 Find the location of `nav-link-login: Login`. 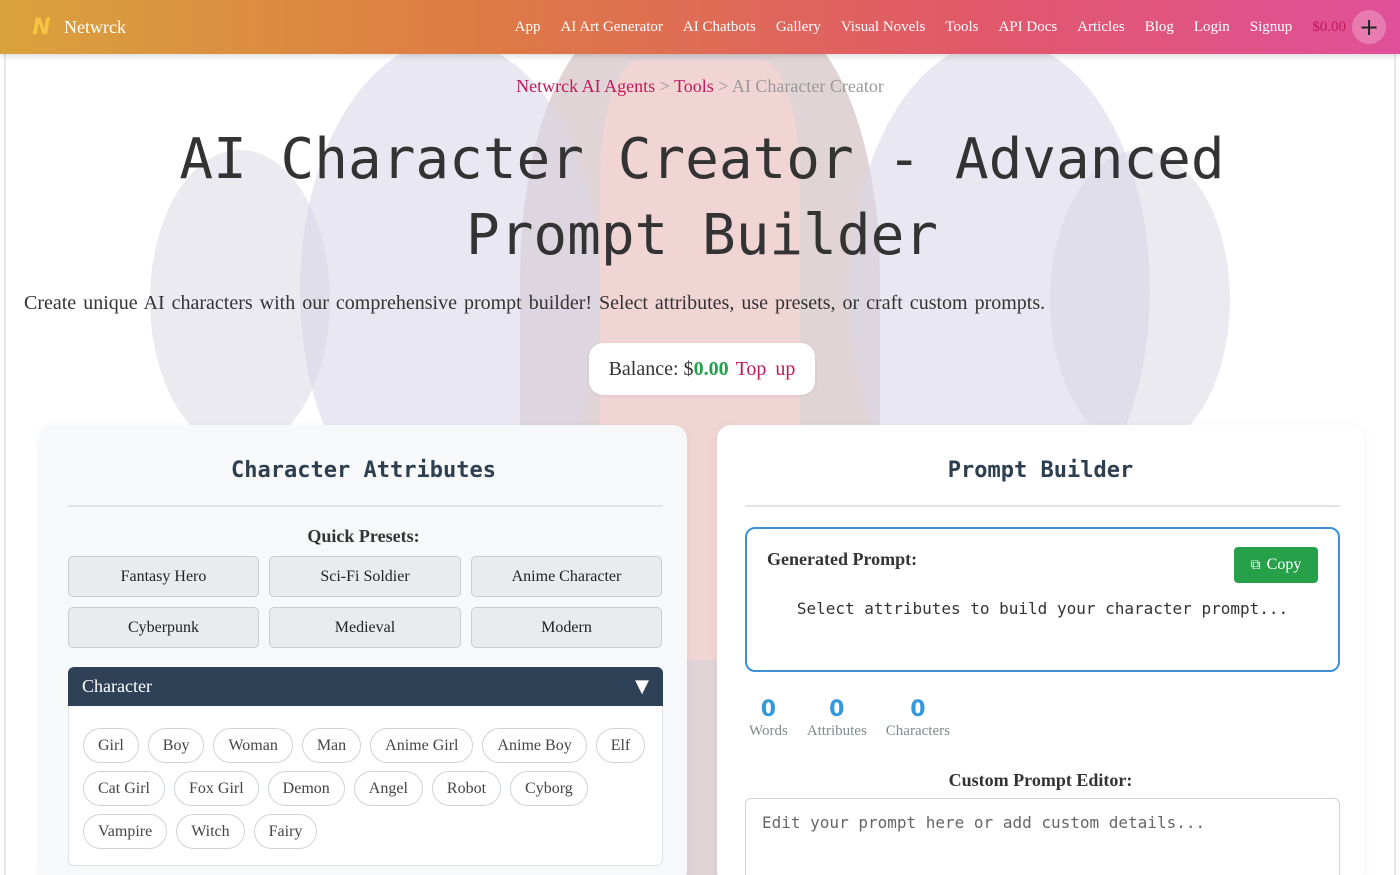

nav-link-login: Login is located at coordinates (1212, 27).